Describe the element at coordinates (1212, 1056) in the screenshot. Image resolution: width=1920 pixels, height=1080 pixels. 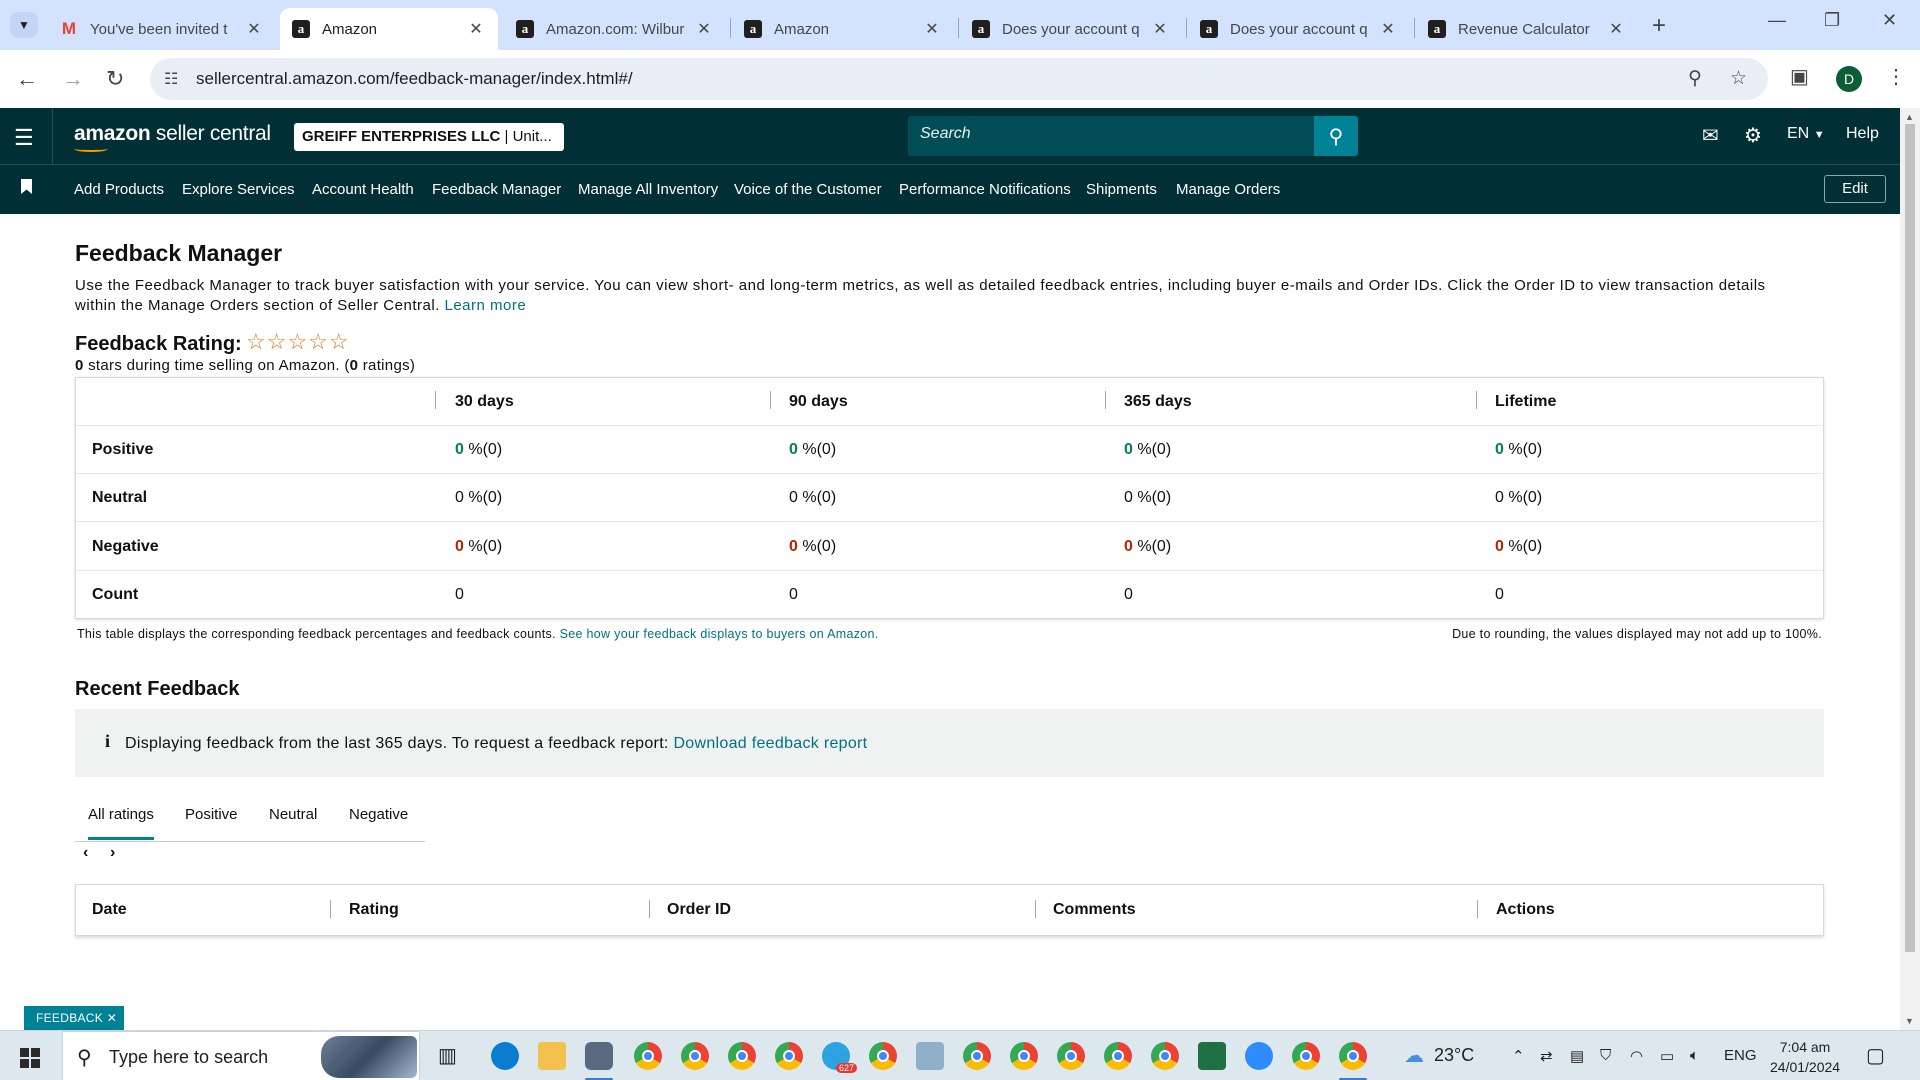
I see `excel-icon` at that location.